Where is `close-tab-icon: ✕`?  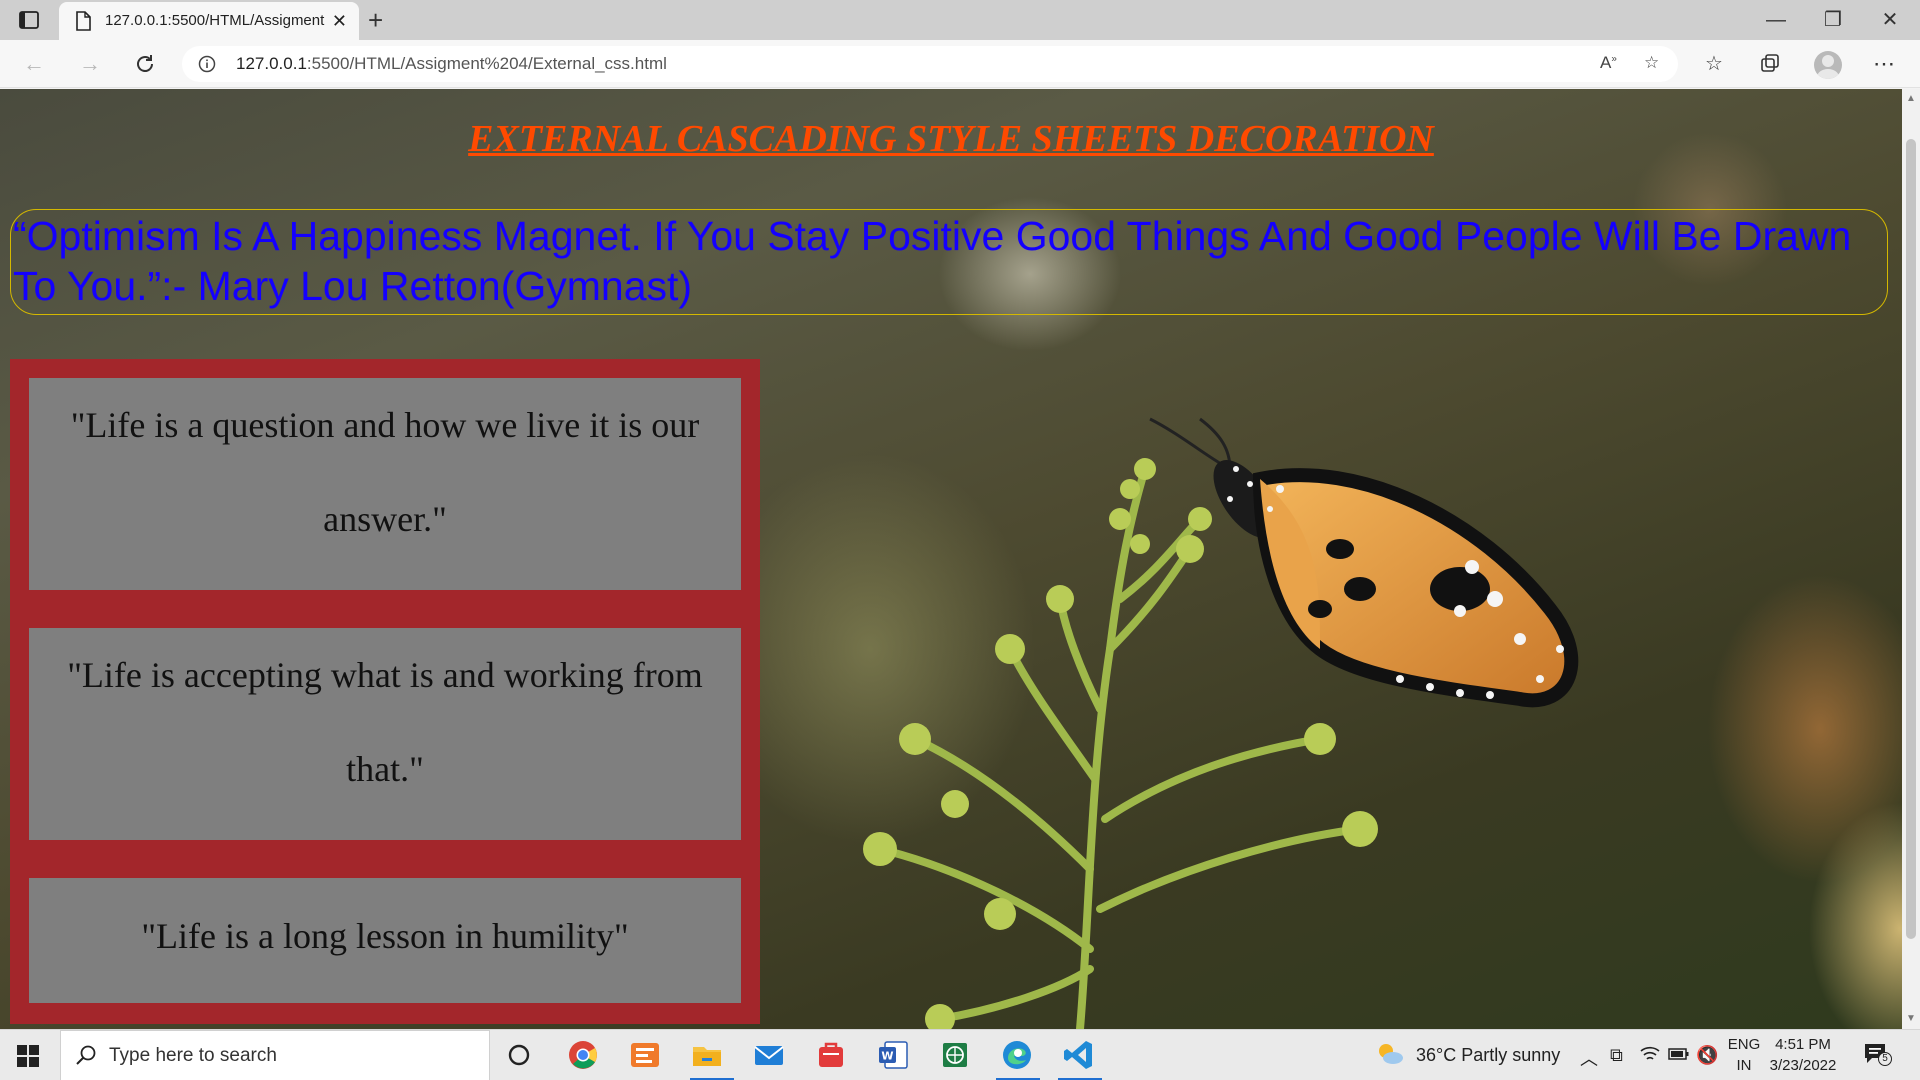
close-tab-icon: ✕ is located at coordinates (339, 21).